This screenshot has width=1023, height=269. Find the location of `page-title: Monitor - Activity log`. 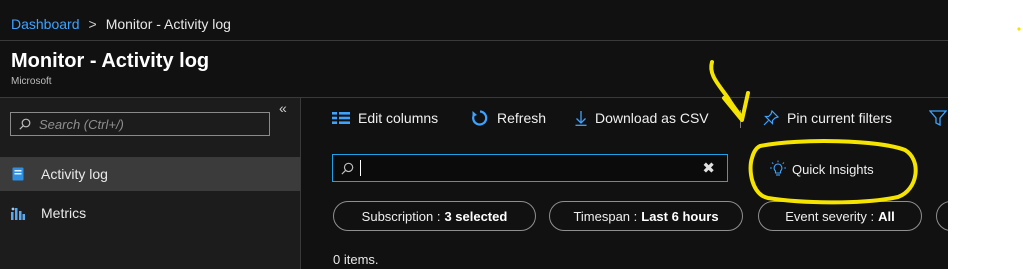

page-title: Monitor - Activity log is located at coordinates (110, 61).